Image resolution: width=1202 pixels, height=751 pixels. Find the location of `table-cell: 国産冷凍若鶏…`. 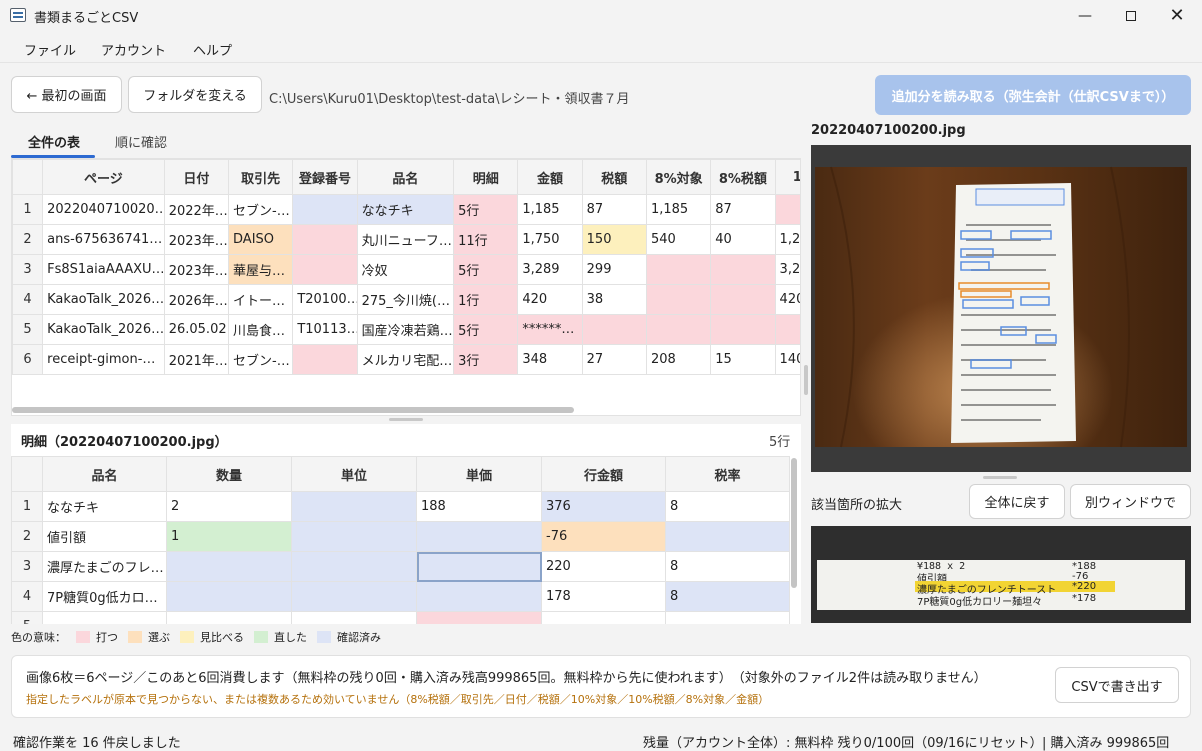

table-cell: 国産冷凍若鶏… is located at coordinates (405, 329).